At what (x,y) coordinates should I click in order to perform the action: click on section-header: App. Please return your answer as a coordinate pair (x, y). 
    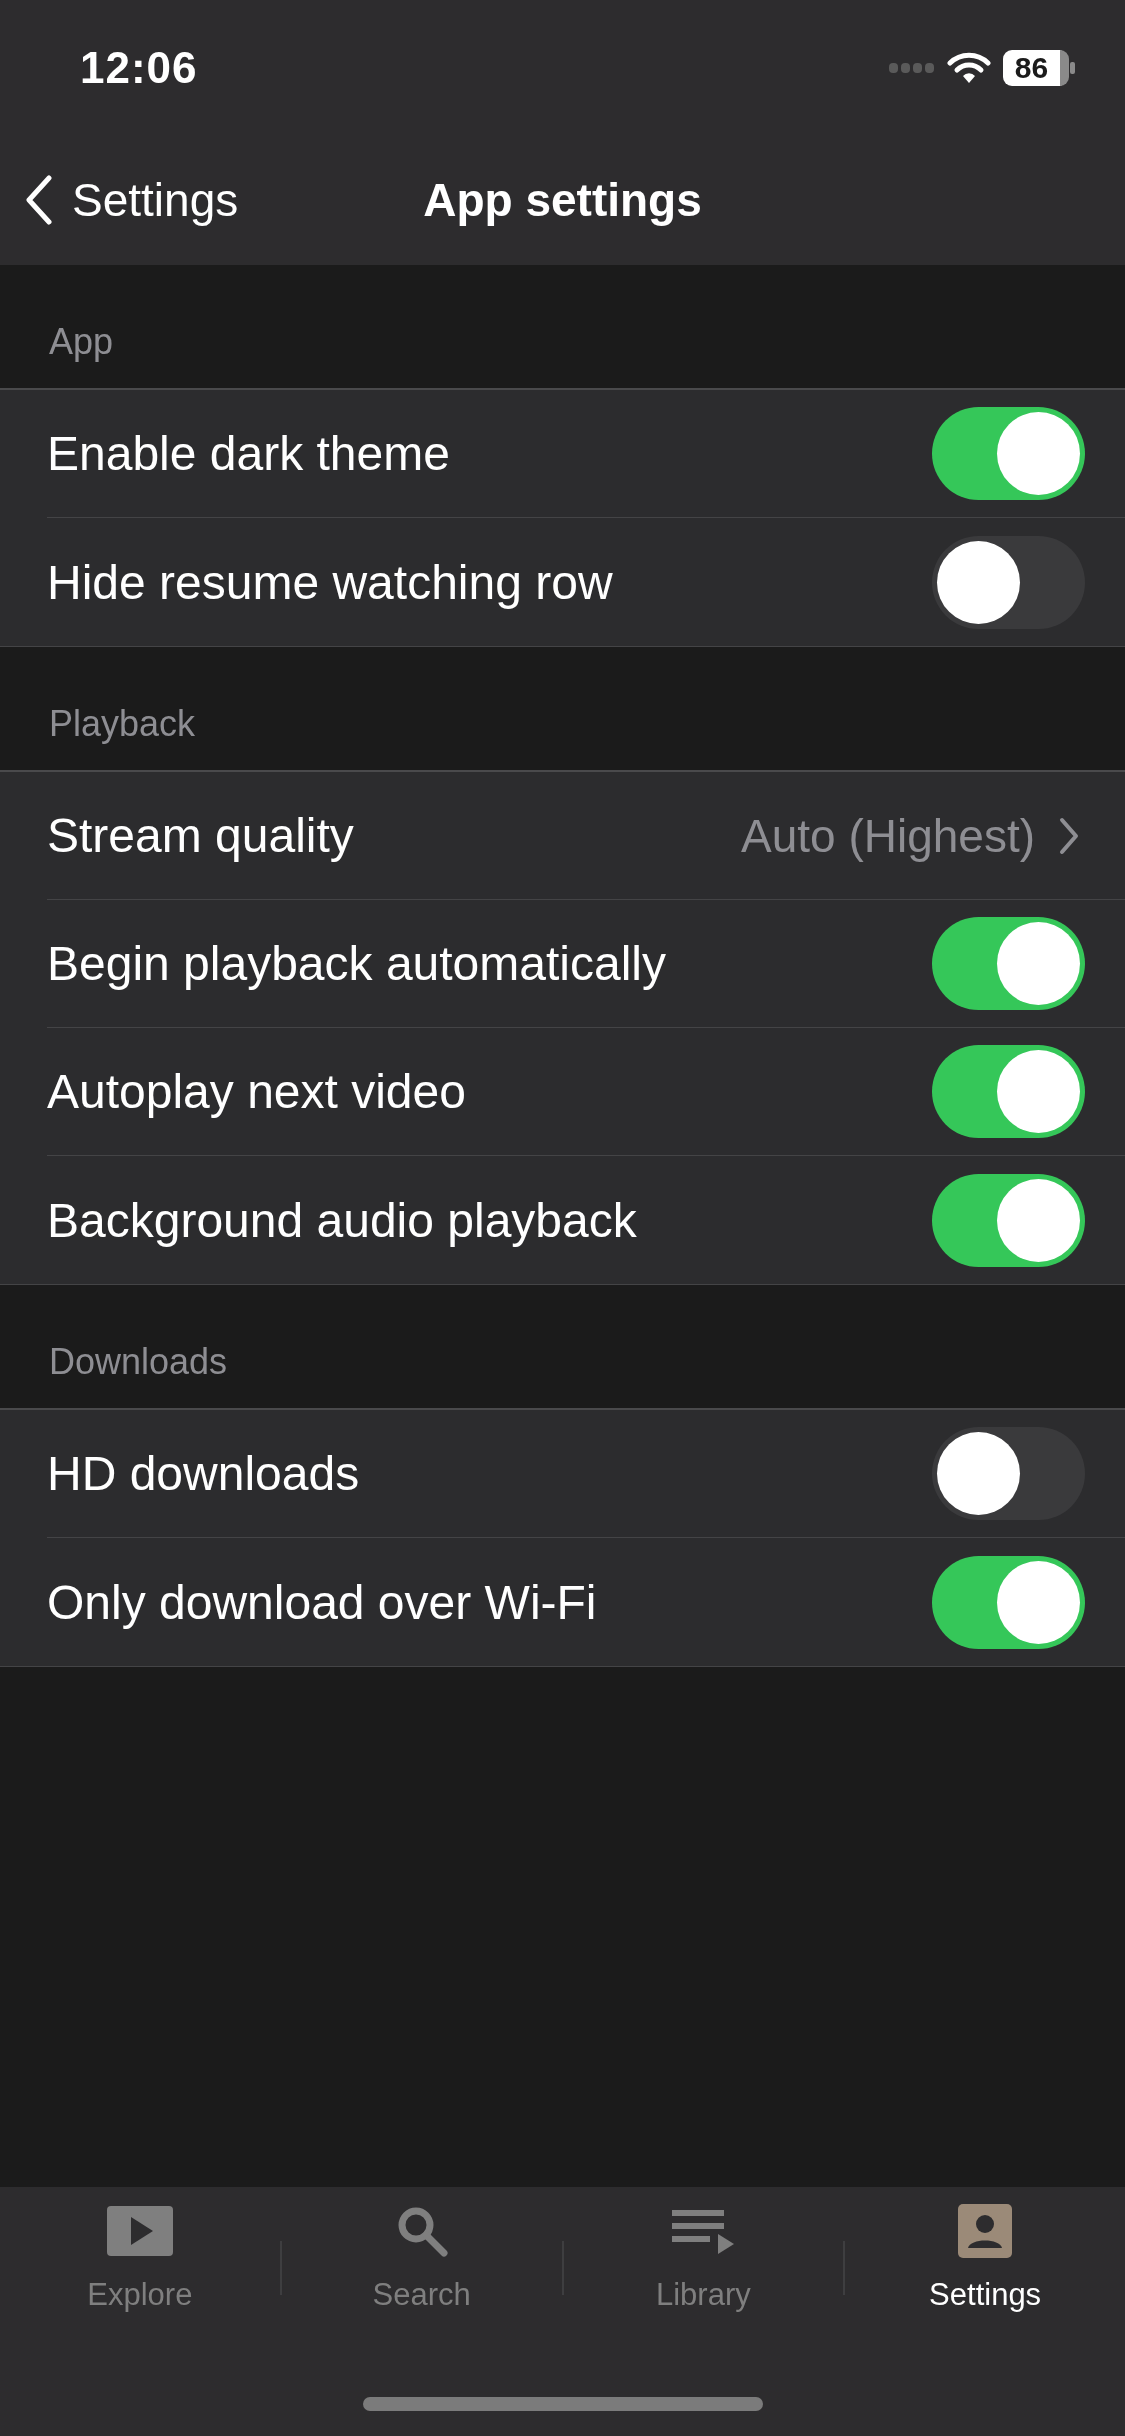
    Looking at the image, I should click on (81, 342).